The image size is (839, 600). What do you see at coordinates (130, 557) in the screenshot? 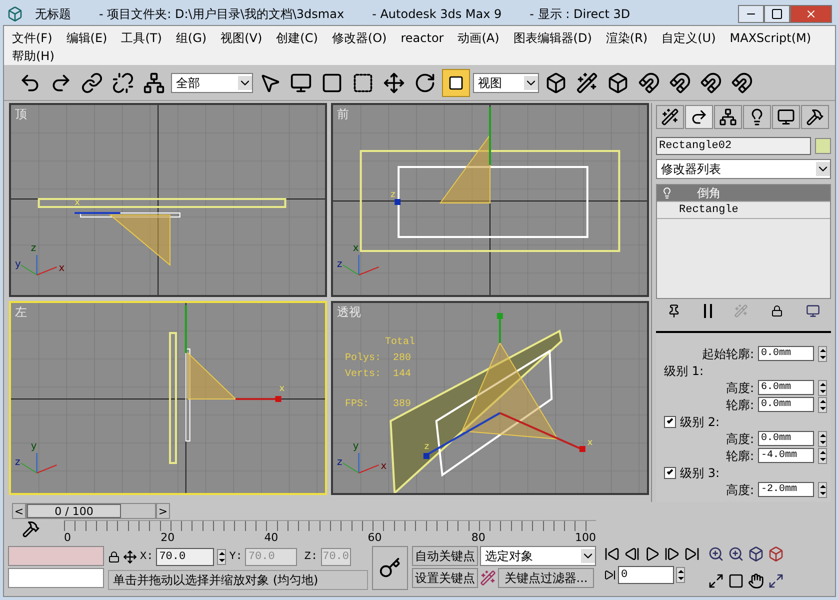
I see `transform-mode-icon` at bounding box center [130, 557].